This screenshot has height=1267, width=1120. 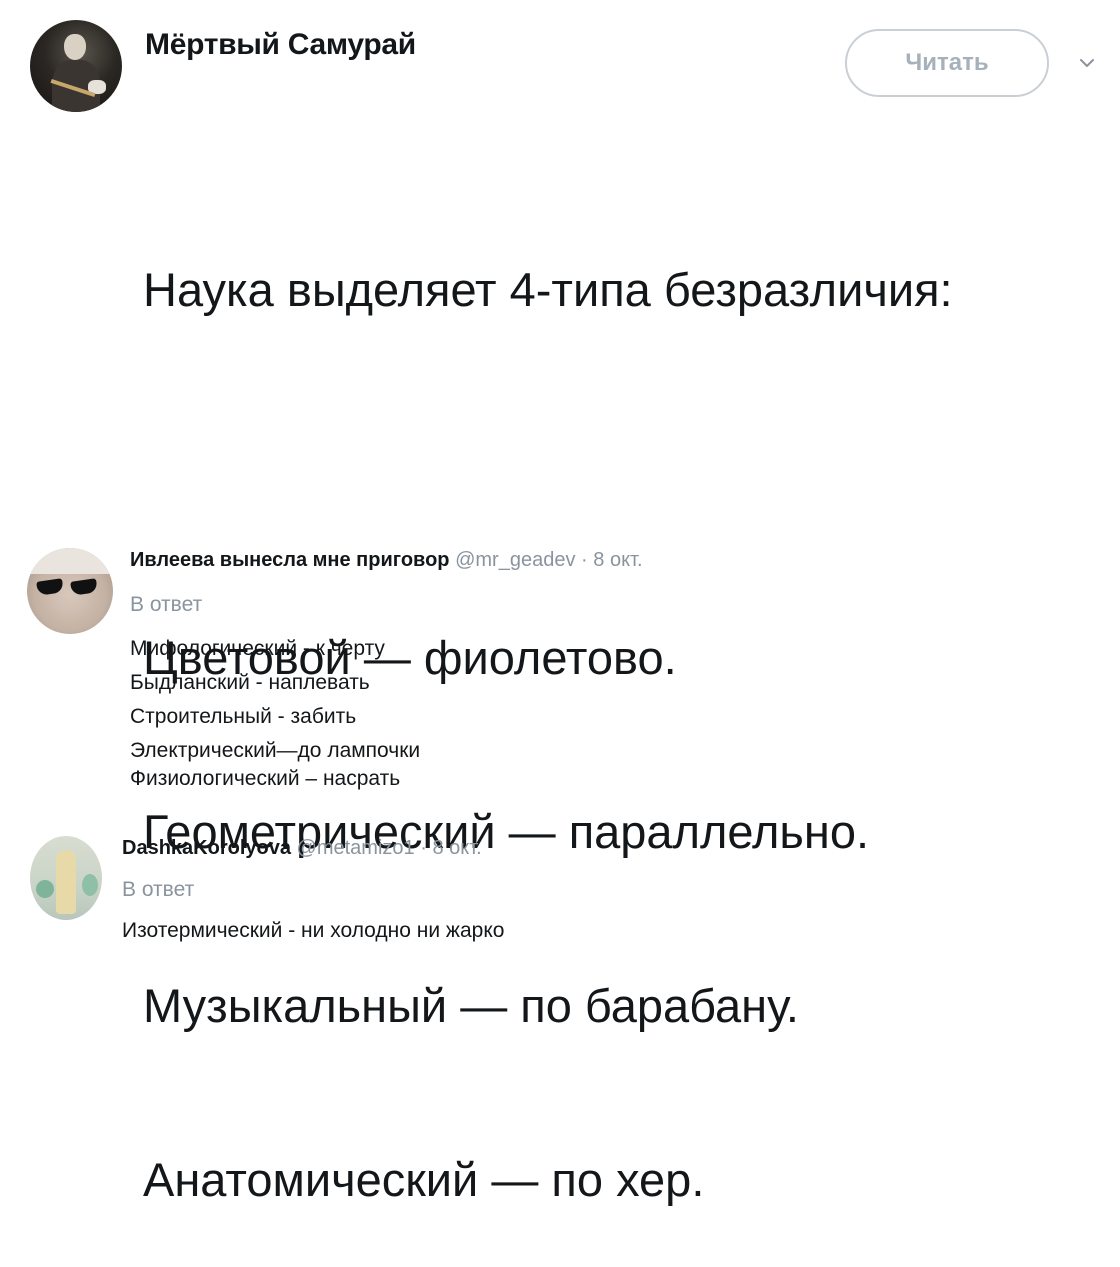 I want to click on chevron-down-icon, so click(x=1087, y=63).